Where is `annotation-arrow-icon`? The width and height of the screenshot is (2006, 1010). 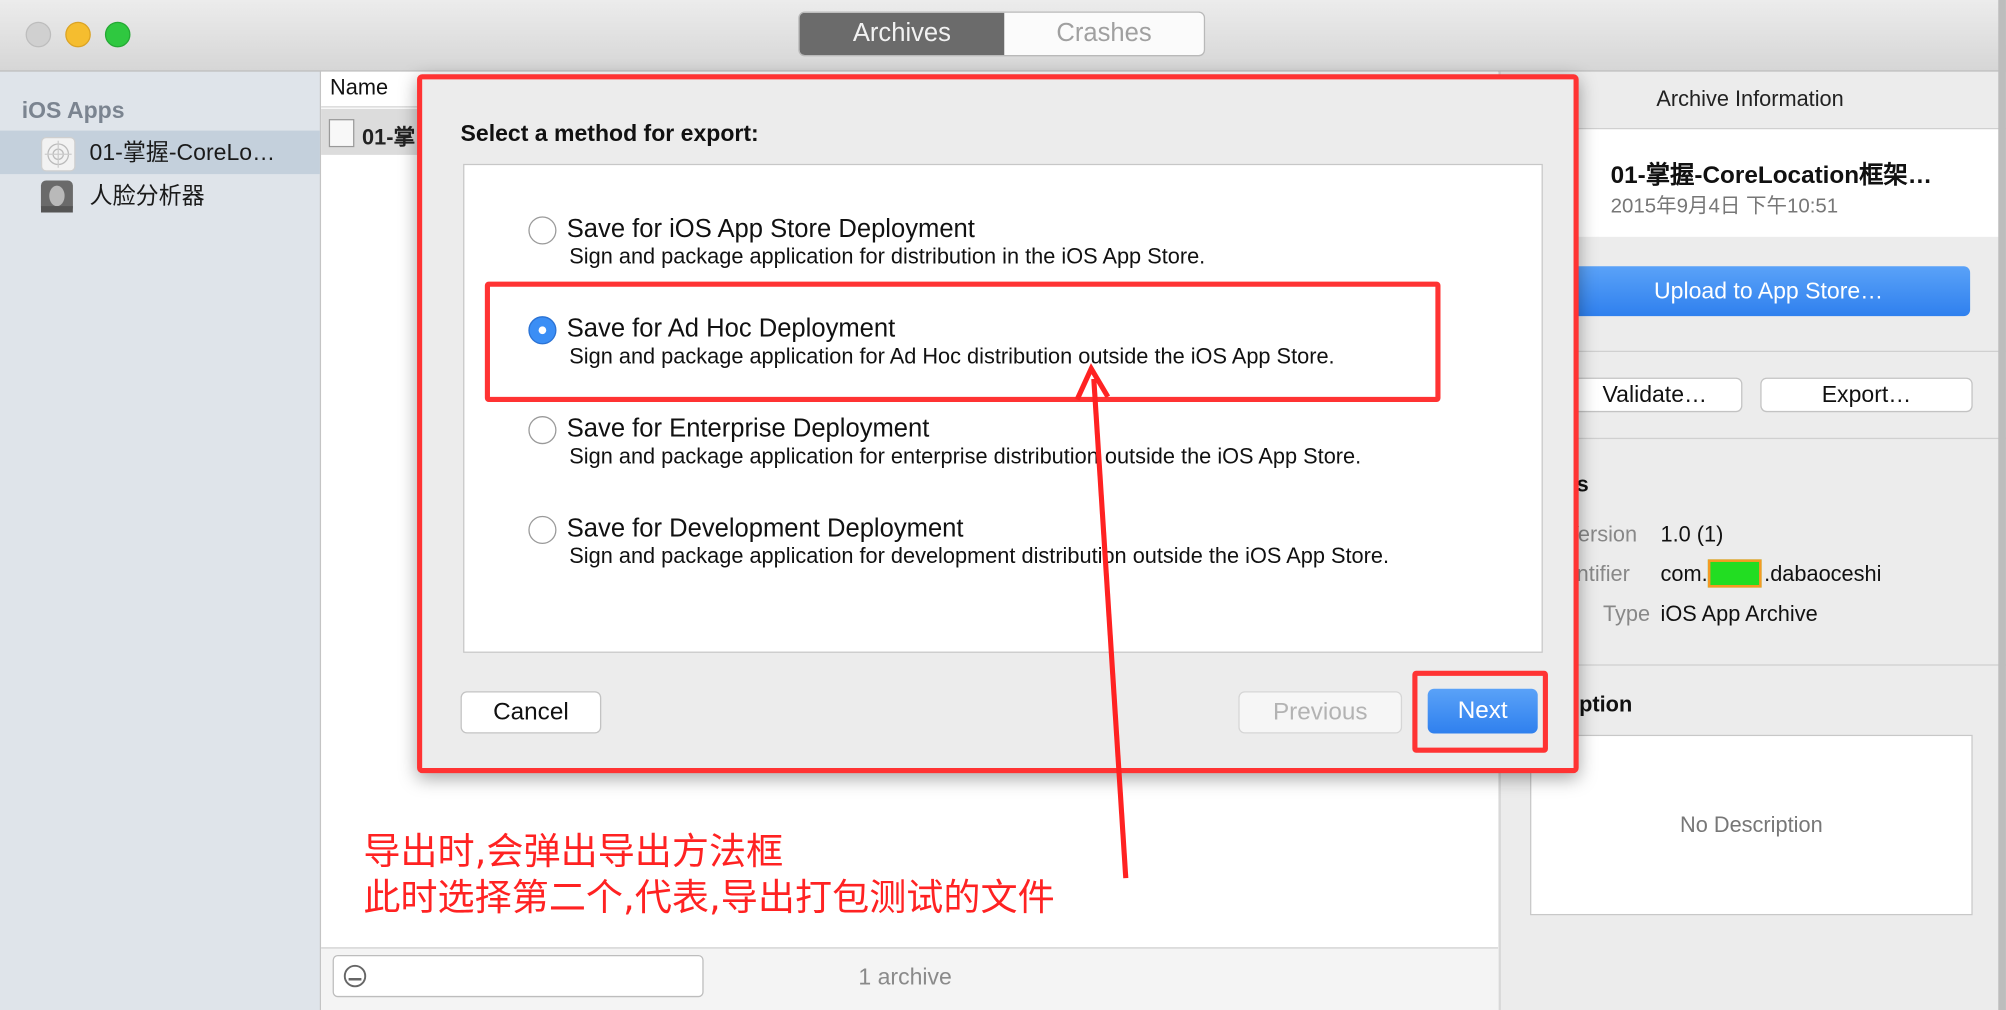 annotation-arrow-icon is located at coordinates (1101, 621).